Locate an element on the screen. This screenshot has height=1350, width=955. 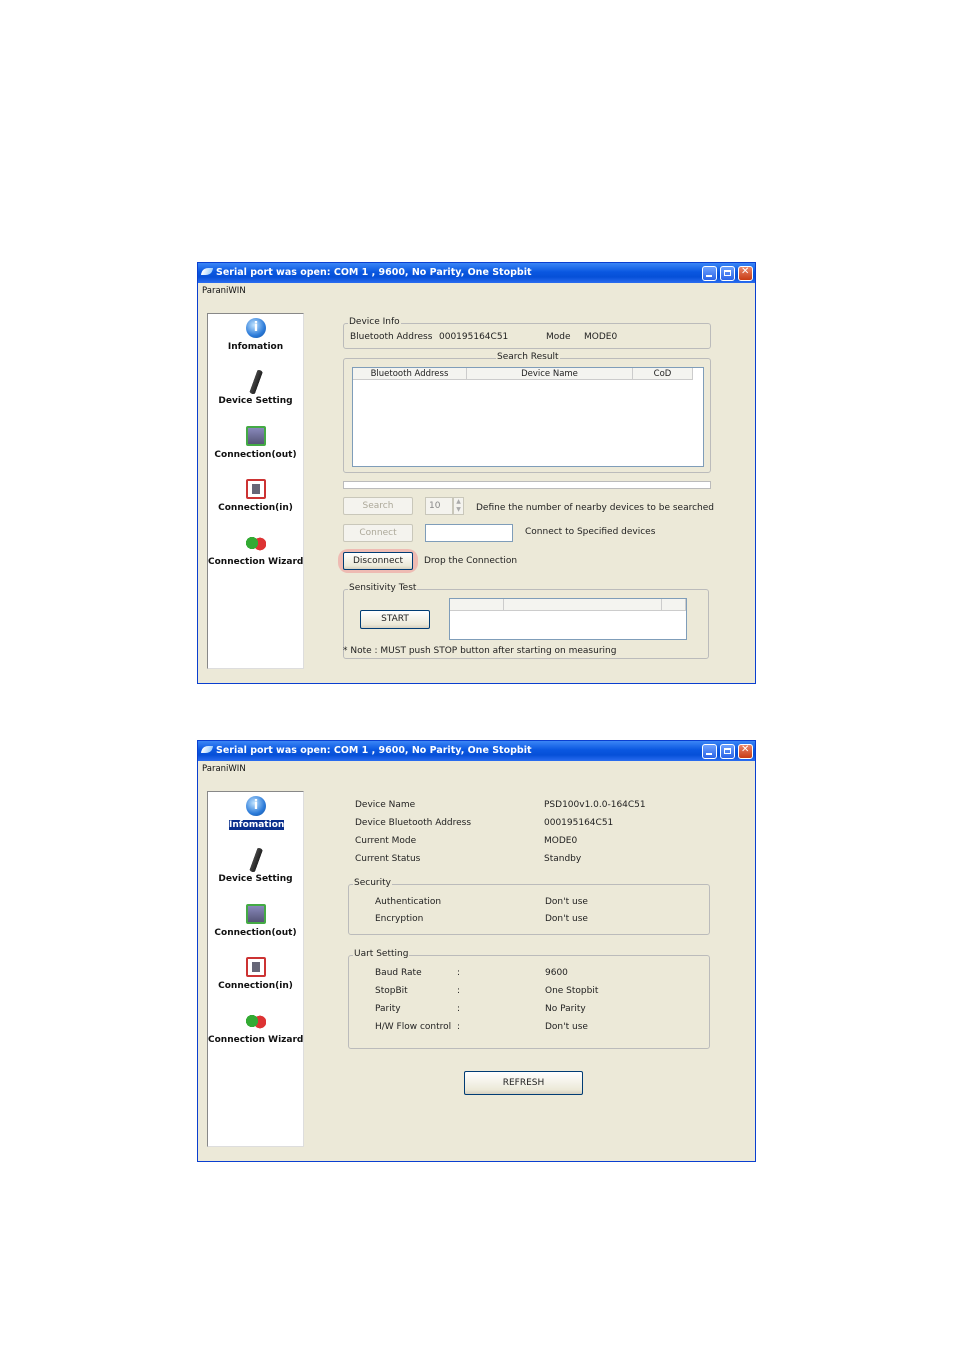
device-name-value: PSD100v1.0.0-164C51 is located at coordinates (595, 805).